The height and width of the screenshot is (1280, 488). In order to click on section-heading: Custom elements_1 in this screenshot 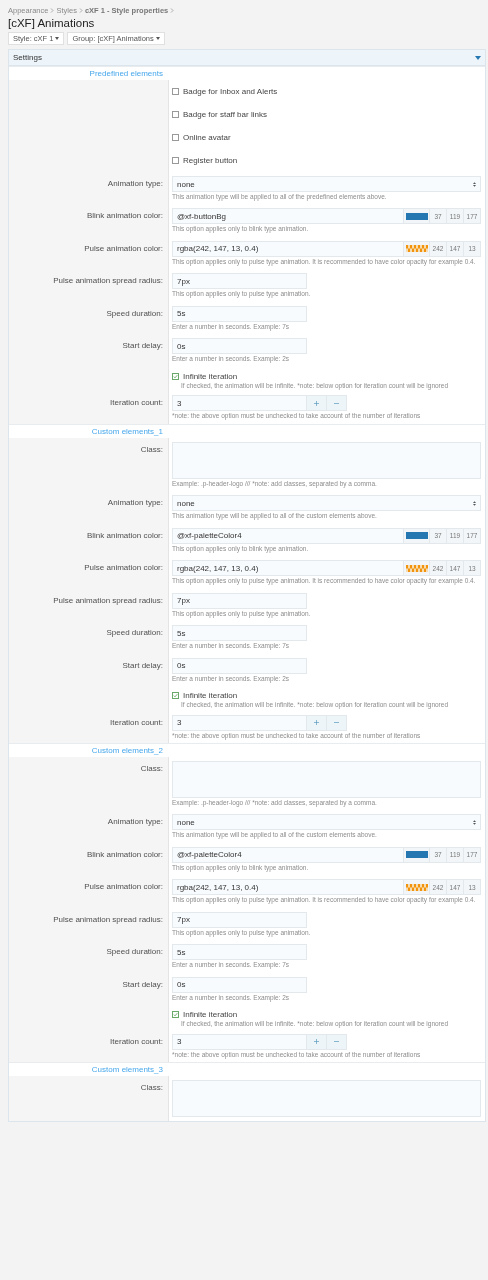, I will do `click(247, 430)`.